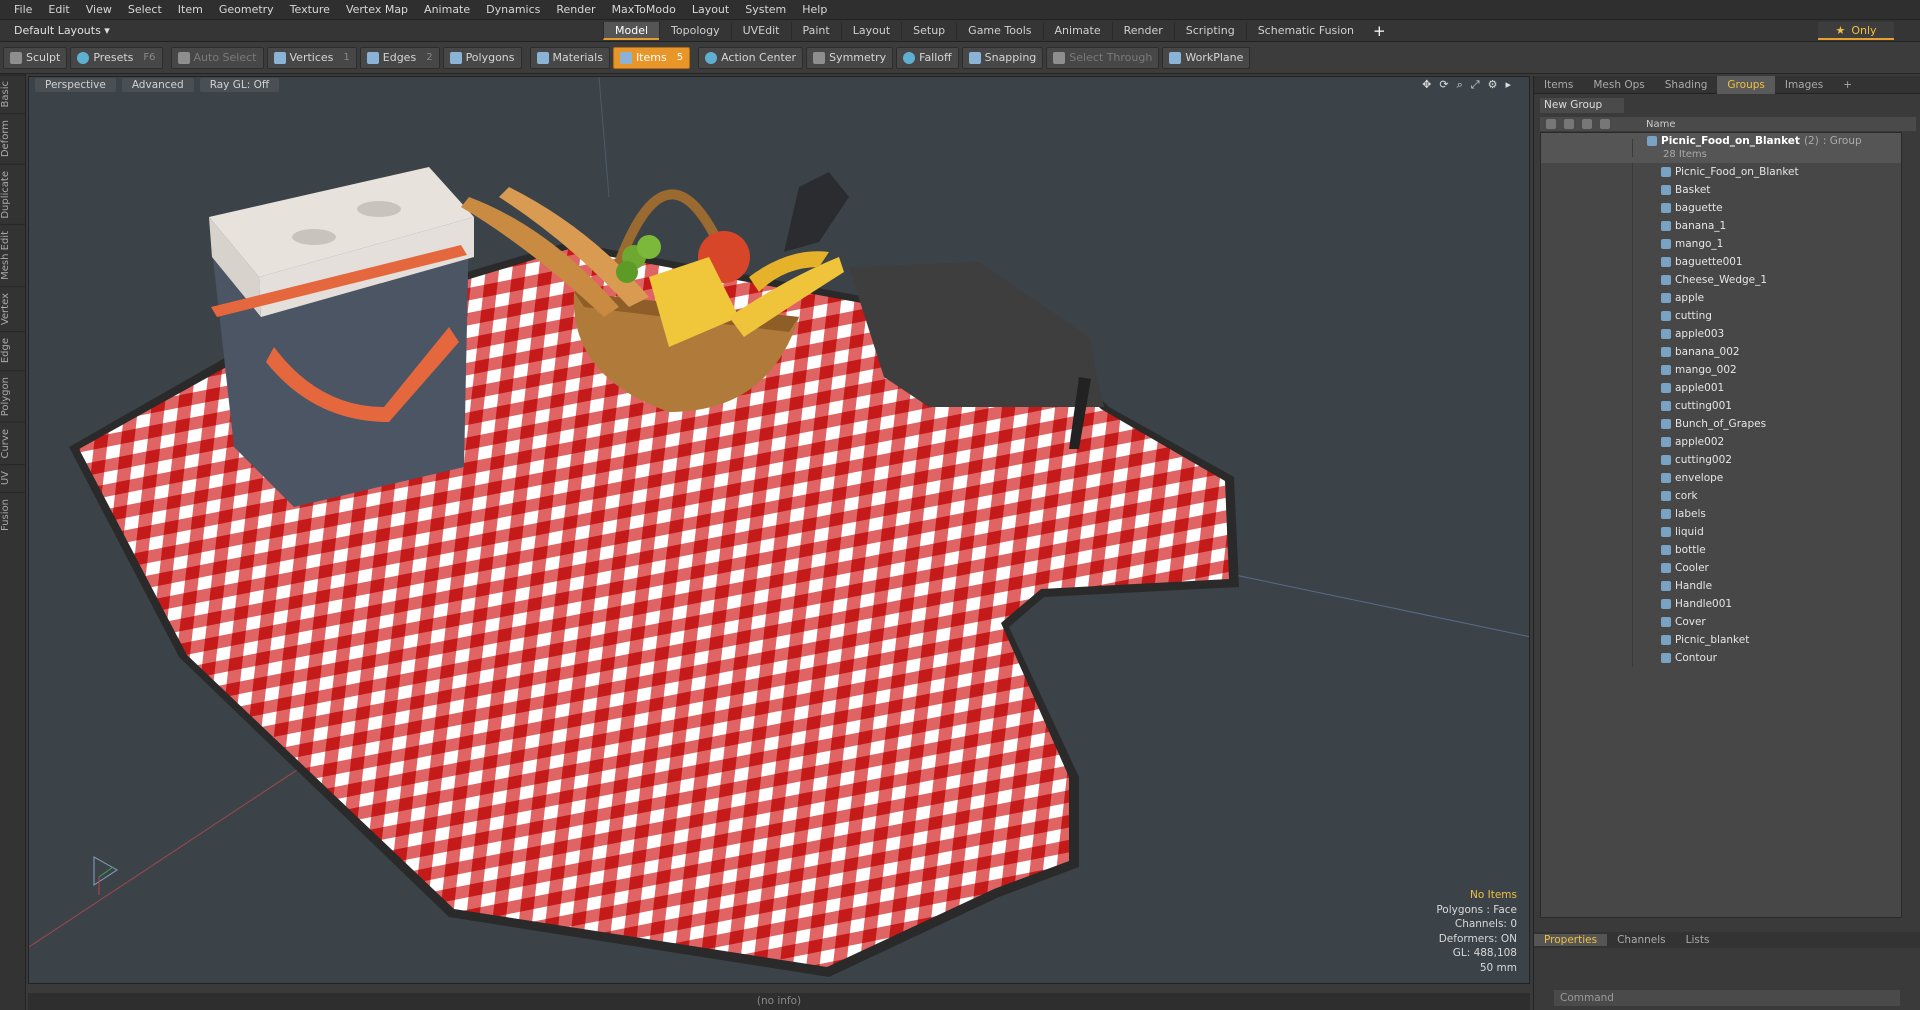  I want to click on menu-item-file: File, so click(23, 9).